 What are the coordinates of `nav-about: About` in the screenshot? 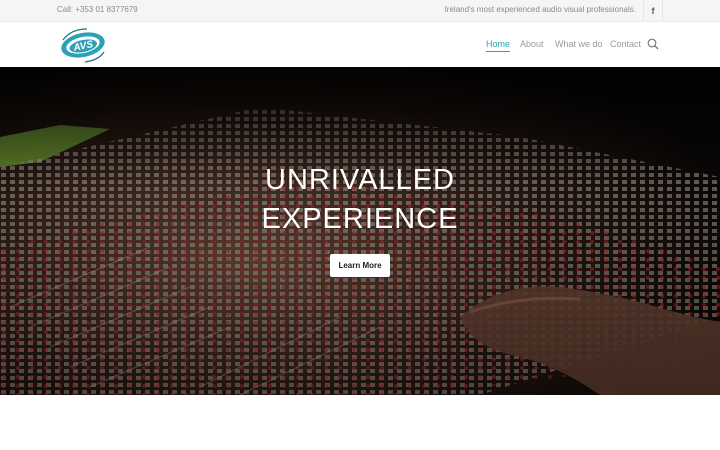 It's located at (532, 44).